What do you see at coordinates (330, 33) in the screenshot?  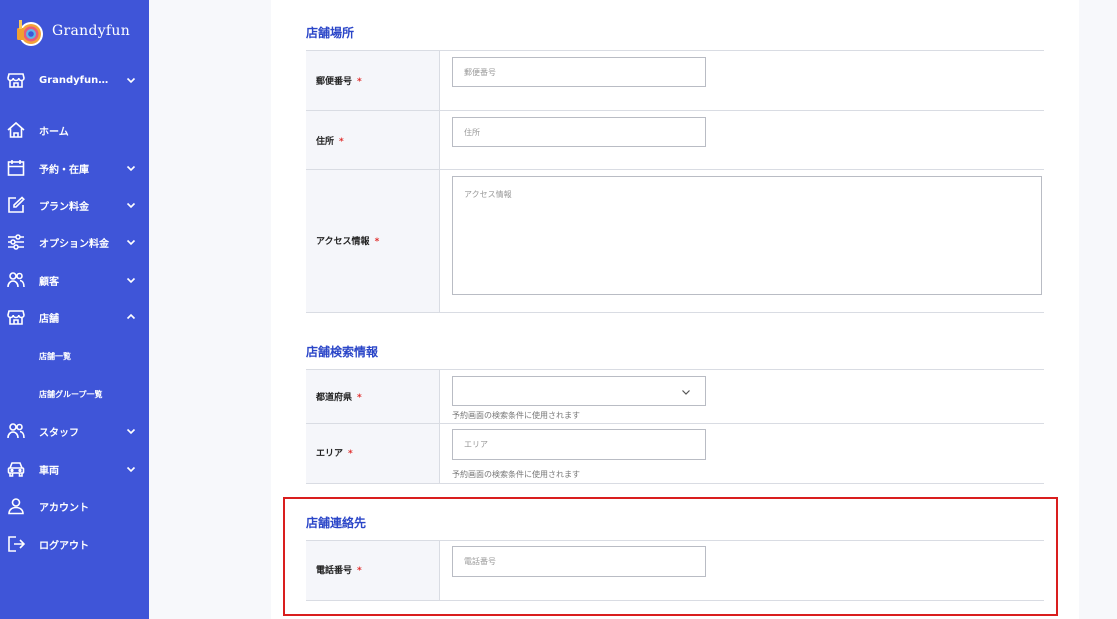 I see `section-title-location: 店舗場所` at bounding box center [330, 33].